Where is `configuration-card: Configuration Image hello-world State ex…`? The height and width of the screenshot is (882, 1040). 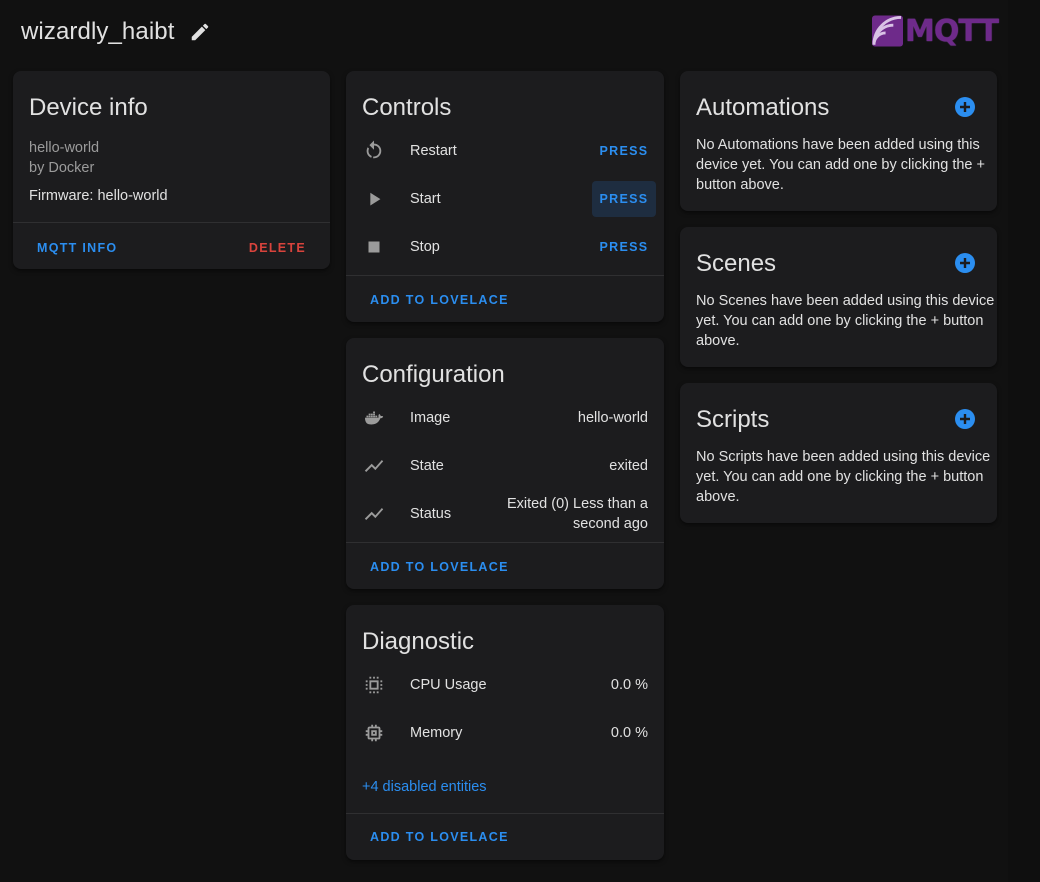
configuration-card: Configuration Image hello-world State ex… is located at coordinates (505, 463).